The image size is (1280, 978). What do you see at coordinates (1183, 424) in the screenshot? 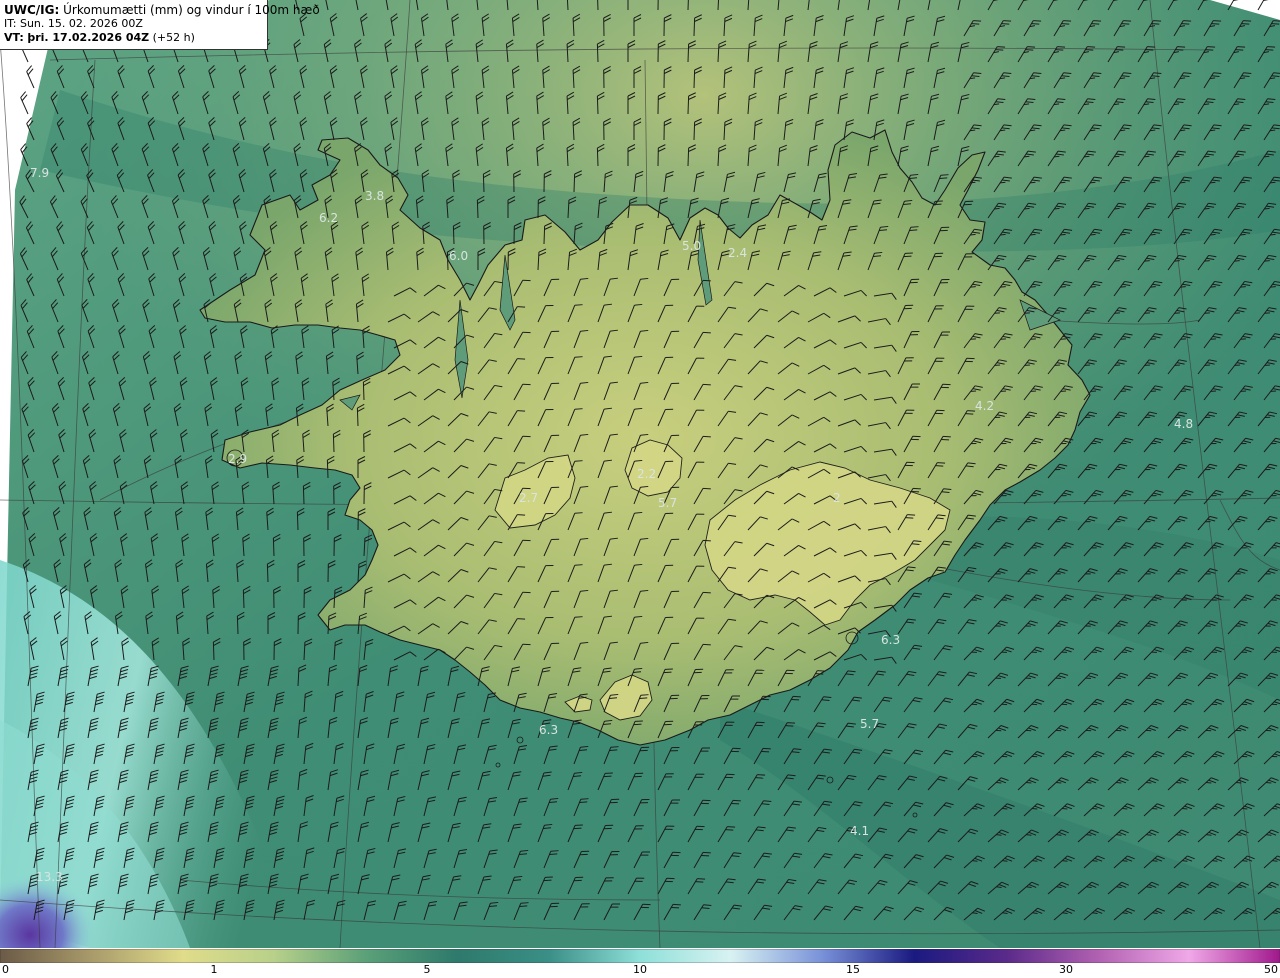
I see `precip-value-label: 4.8` at bounding box center [1183, 424].